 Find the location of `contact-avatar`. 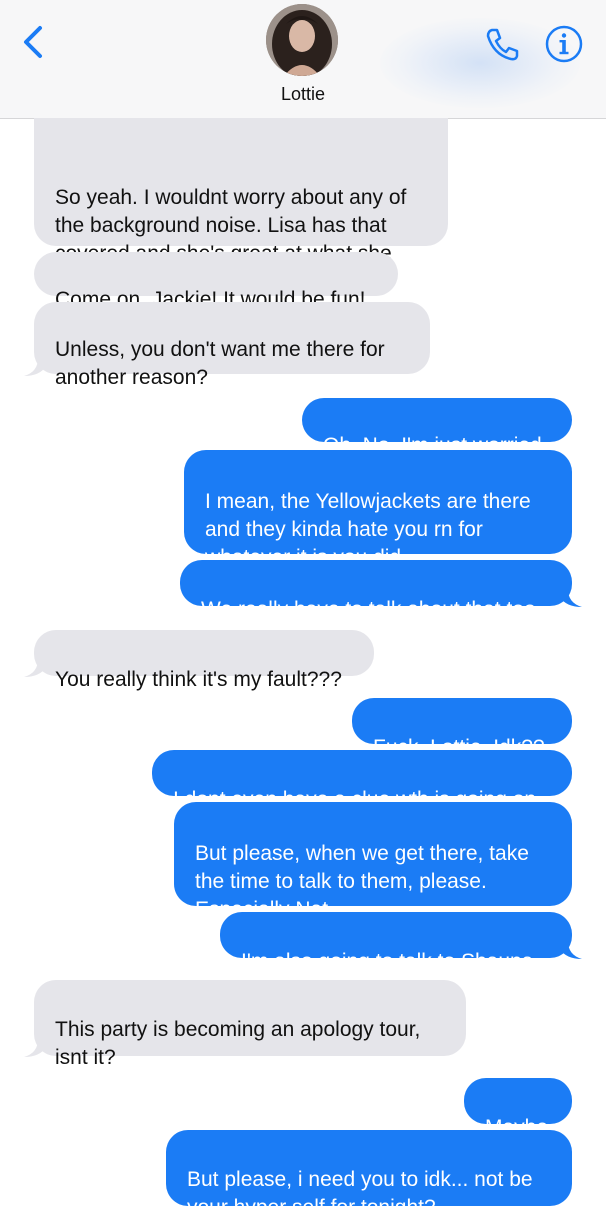

contact-avatar is located at coordinates (302, 40).